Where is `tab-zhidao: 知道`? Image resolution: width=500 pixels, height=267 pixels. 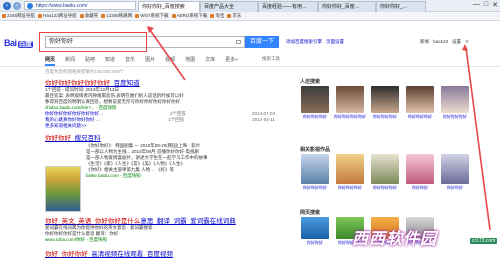
tab-zhidao: 知道 is located at coordinates (110, 61).